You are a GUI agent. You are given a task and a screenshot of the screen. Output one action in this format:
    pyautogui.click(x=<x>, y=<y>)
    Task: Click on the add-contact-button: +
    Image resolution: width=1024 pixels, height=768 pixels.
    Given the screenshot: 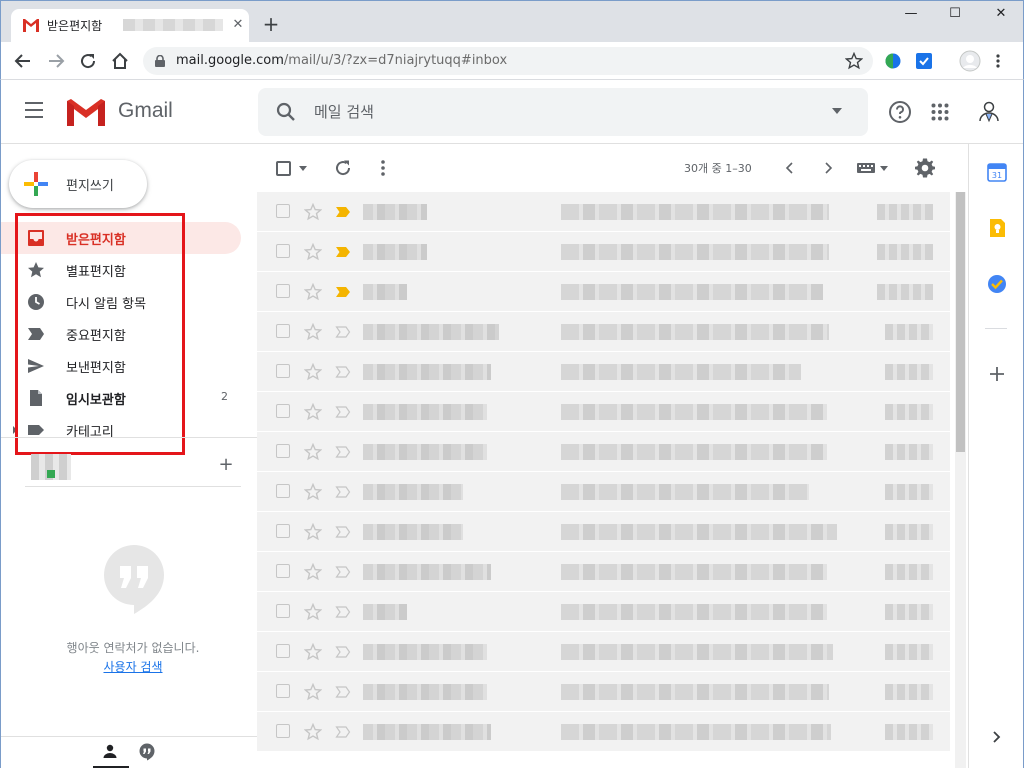 What is the action you would take?
    pyautogui.click(x=226, y=464)
    